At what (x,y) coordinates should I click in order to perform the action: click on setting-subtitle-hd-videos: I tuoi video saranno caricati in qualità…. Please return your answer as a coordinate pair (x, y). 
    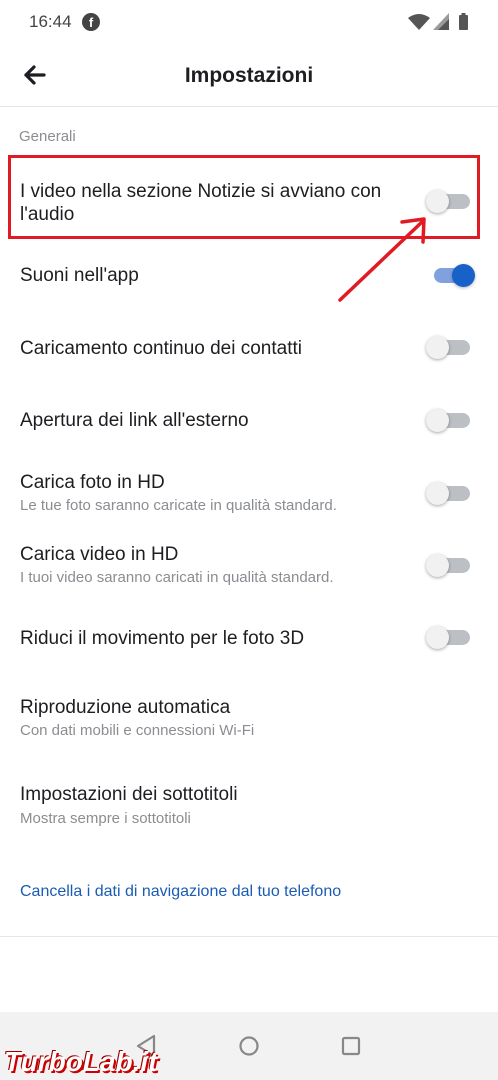
    Looking at the image, I should click on (177, 577).